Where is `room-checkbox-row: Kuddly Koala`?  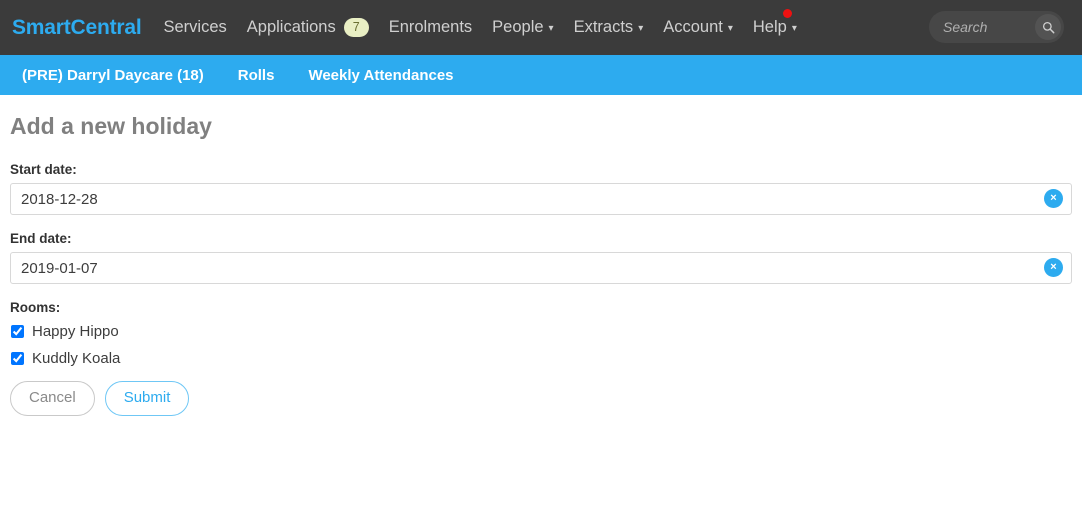 room-checkbox-row: Kuddly Koala is located at coordinates (541, 358).